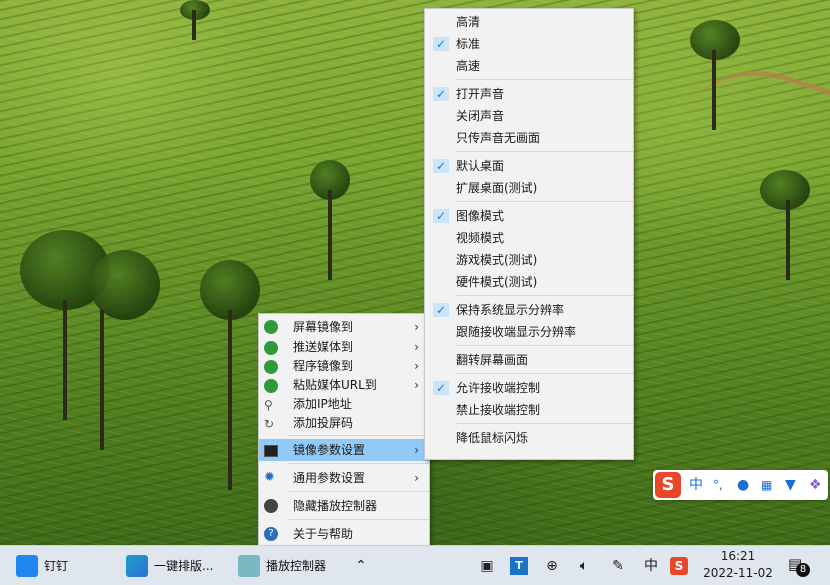  What do you see at coordinates (529, 166) in the screenshot?
I see `submenu-item-default-desktop: ✓ 默认桌面` at bounding box center [529, 166].